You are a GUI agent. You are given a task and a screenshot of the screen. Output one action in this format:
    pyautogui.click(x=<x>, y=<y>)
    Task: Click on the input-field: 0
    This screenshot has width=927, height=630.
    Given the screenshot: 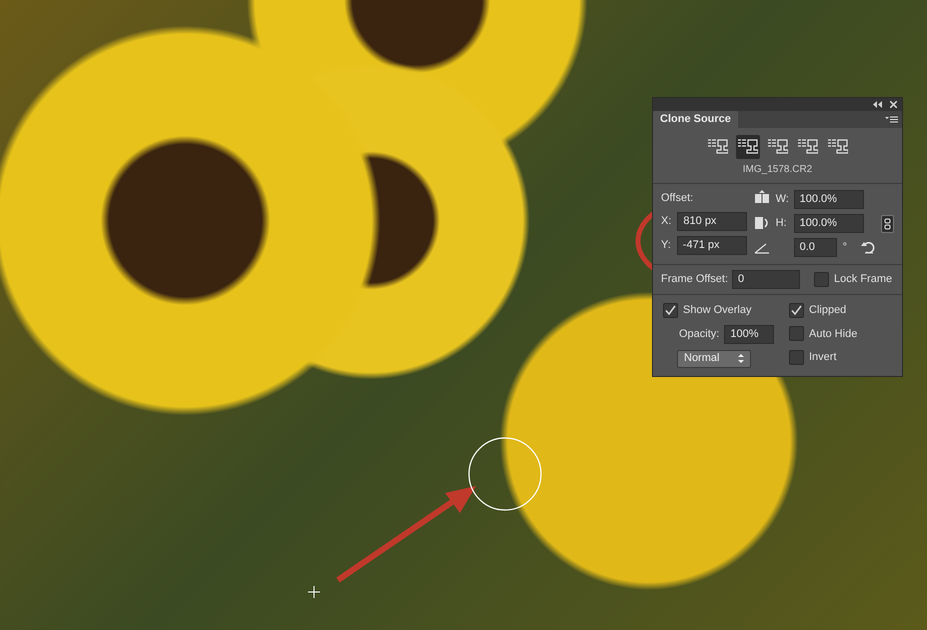 What is the action you would take?
    pyautogui.click(x=766, y=279)
    